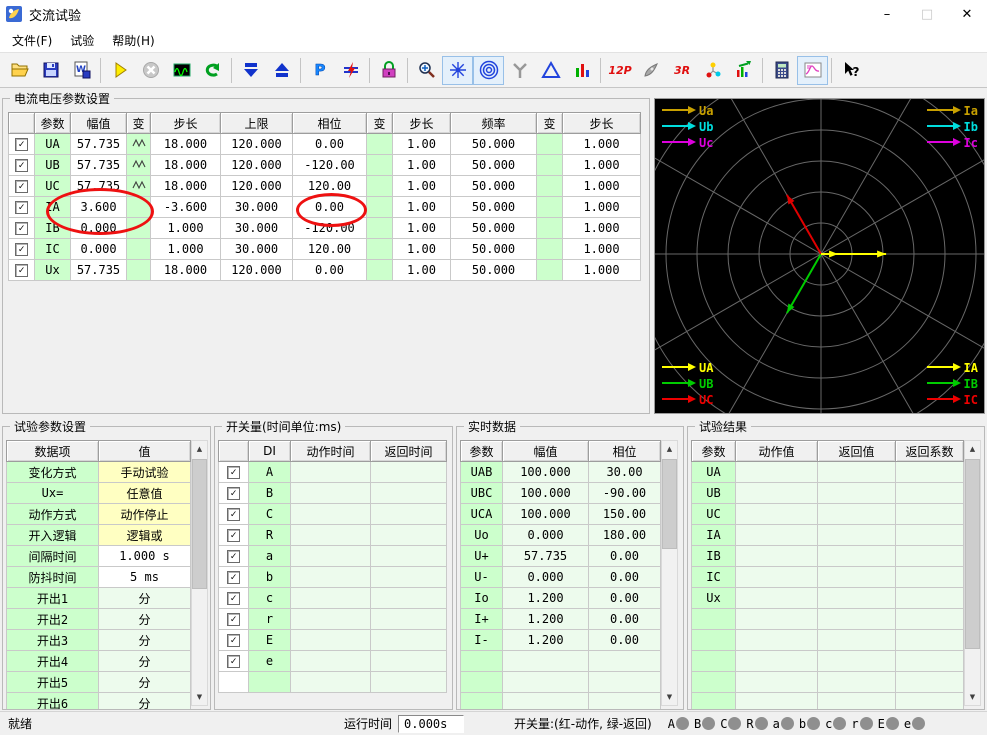  Describe the element at coordinates (457, 70) in the screenshot. I see `spot-display-button` at that location.